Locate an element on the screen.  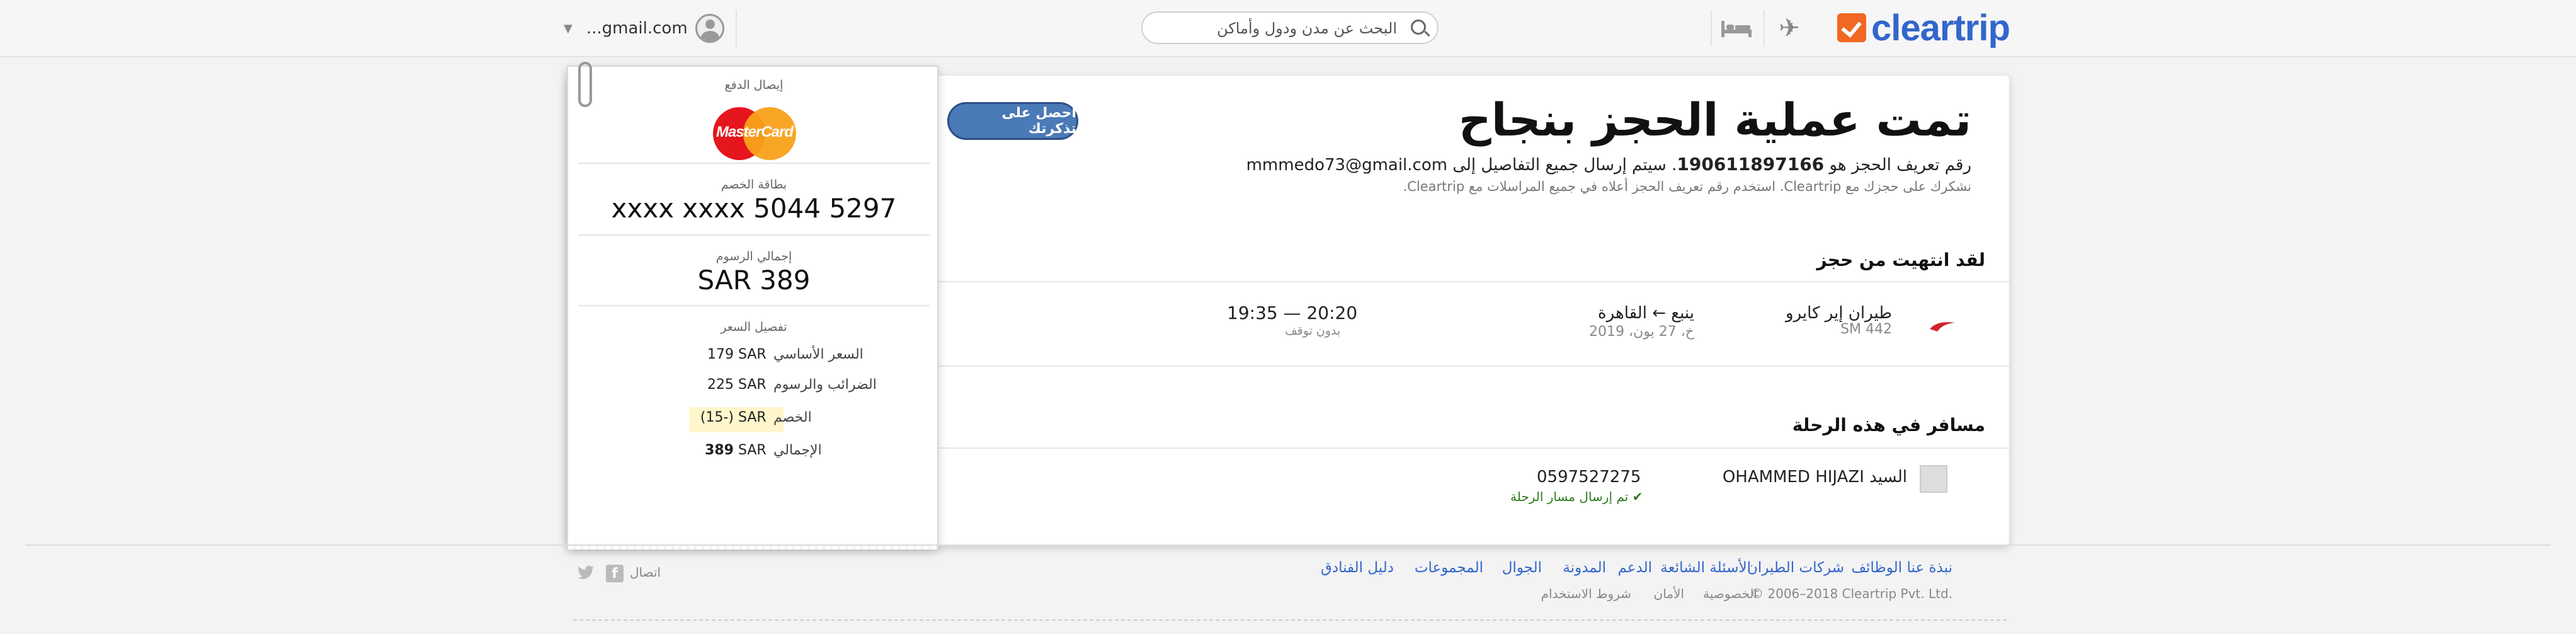
fare-label: الضرائب والرسوم is located at coordinates (825, 385).